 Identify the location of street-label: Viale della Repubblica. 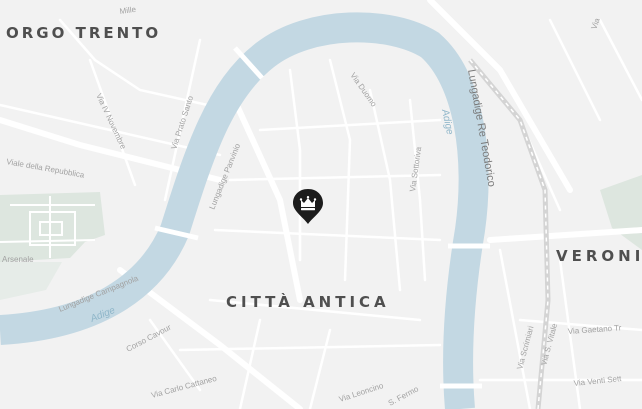
(46, 168).